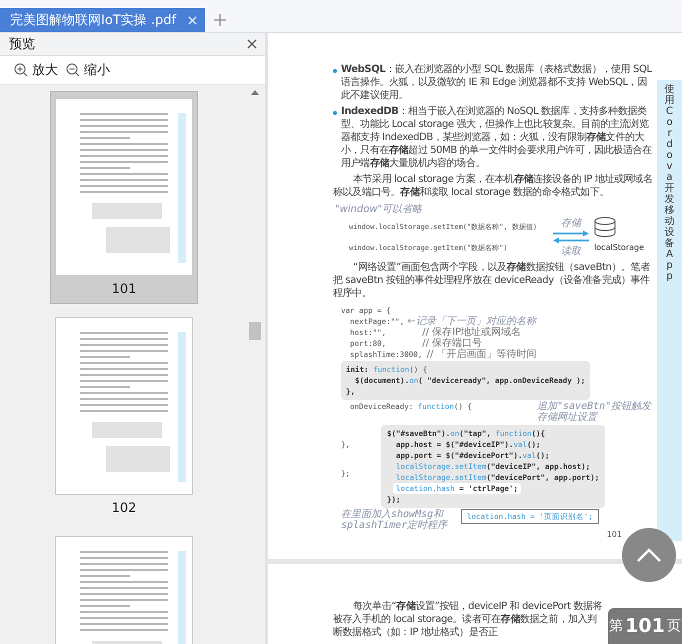 This screenshot has width=682, height=644. I want to click on close-icon, so click(252, 44).